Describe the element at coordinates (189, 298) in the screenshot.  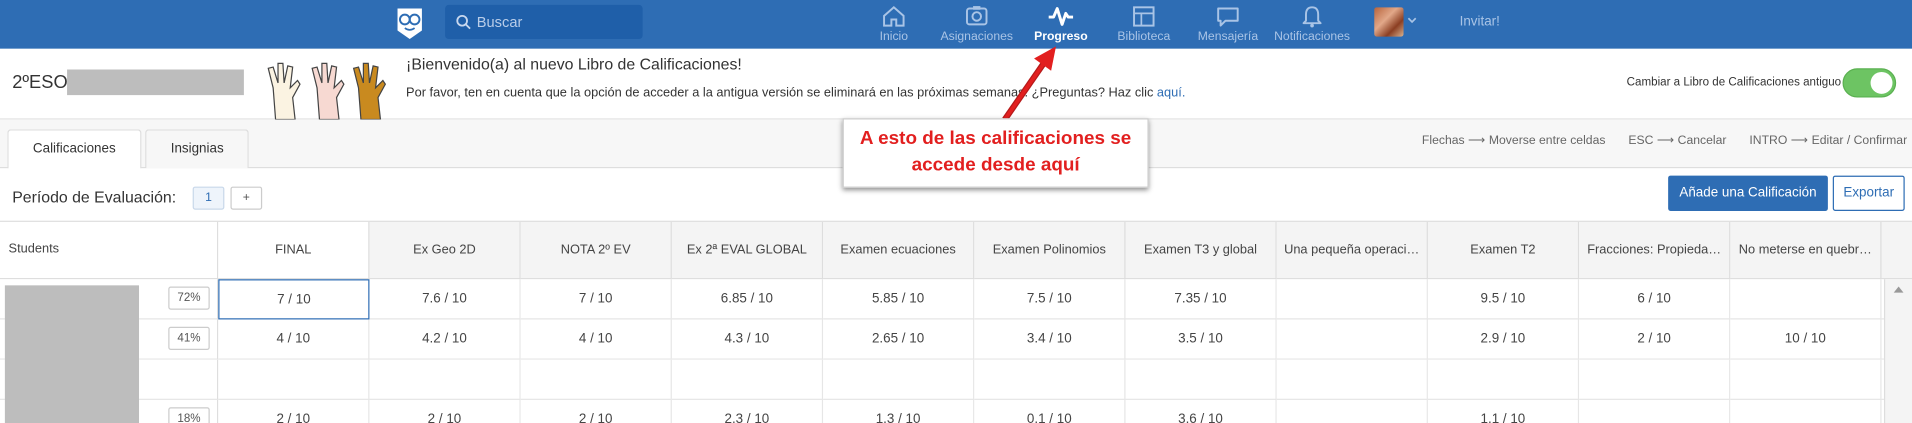
I see `student-average-badge: 72%` at that location.